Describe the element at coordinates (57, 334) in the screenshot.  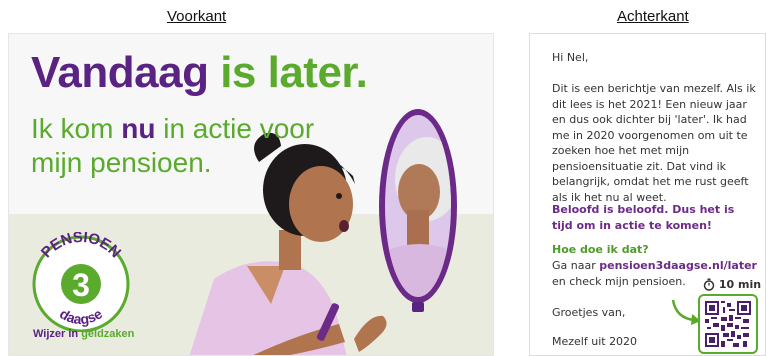
I see `tagline-a: Wijzer in` at that location.